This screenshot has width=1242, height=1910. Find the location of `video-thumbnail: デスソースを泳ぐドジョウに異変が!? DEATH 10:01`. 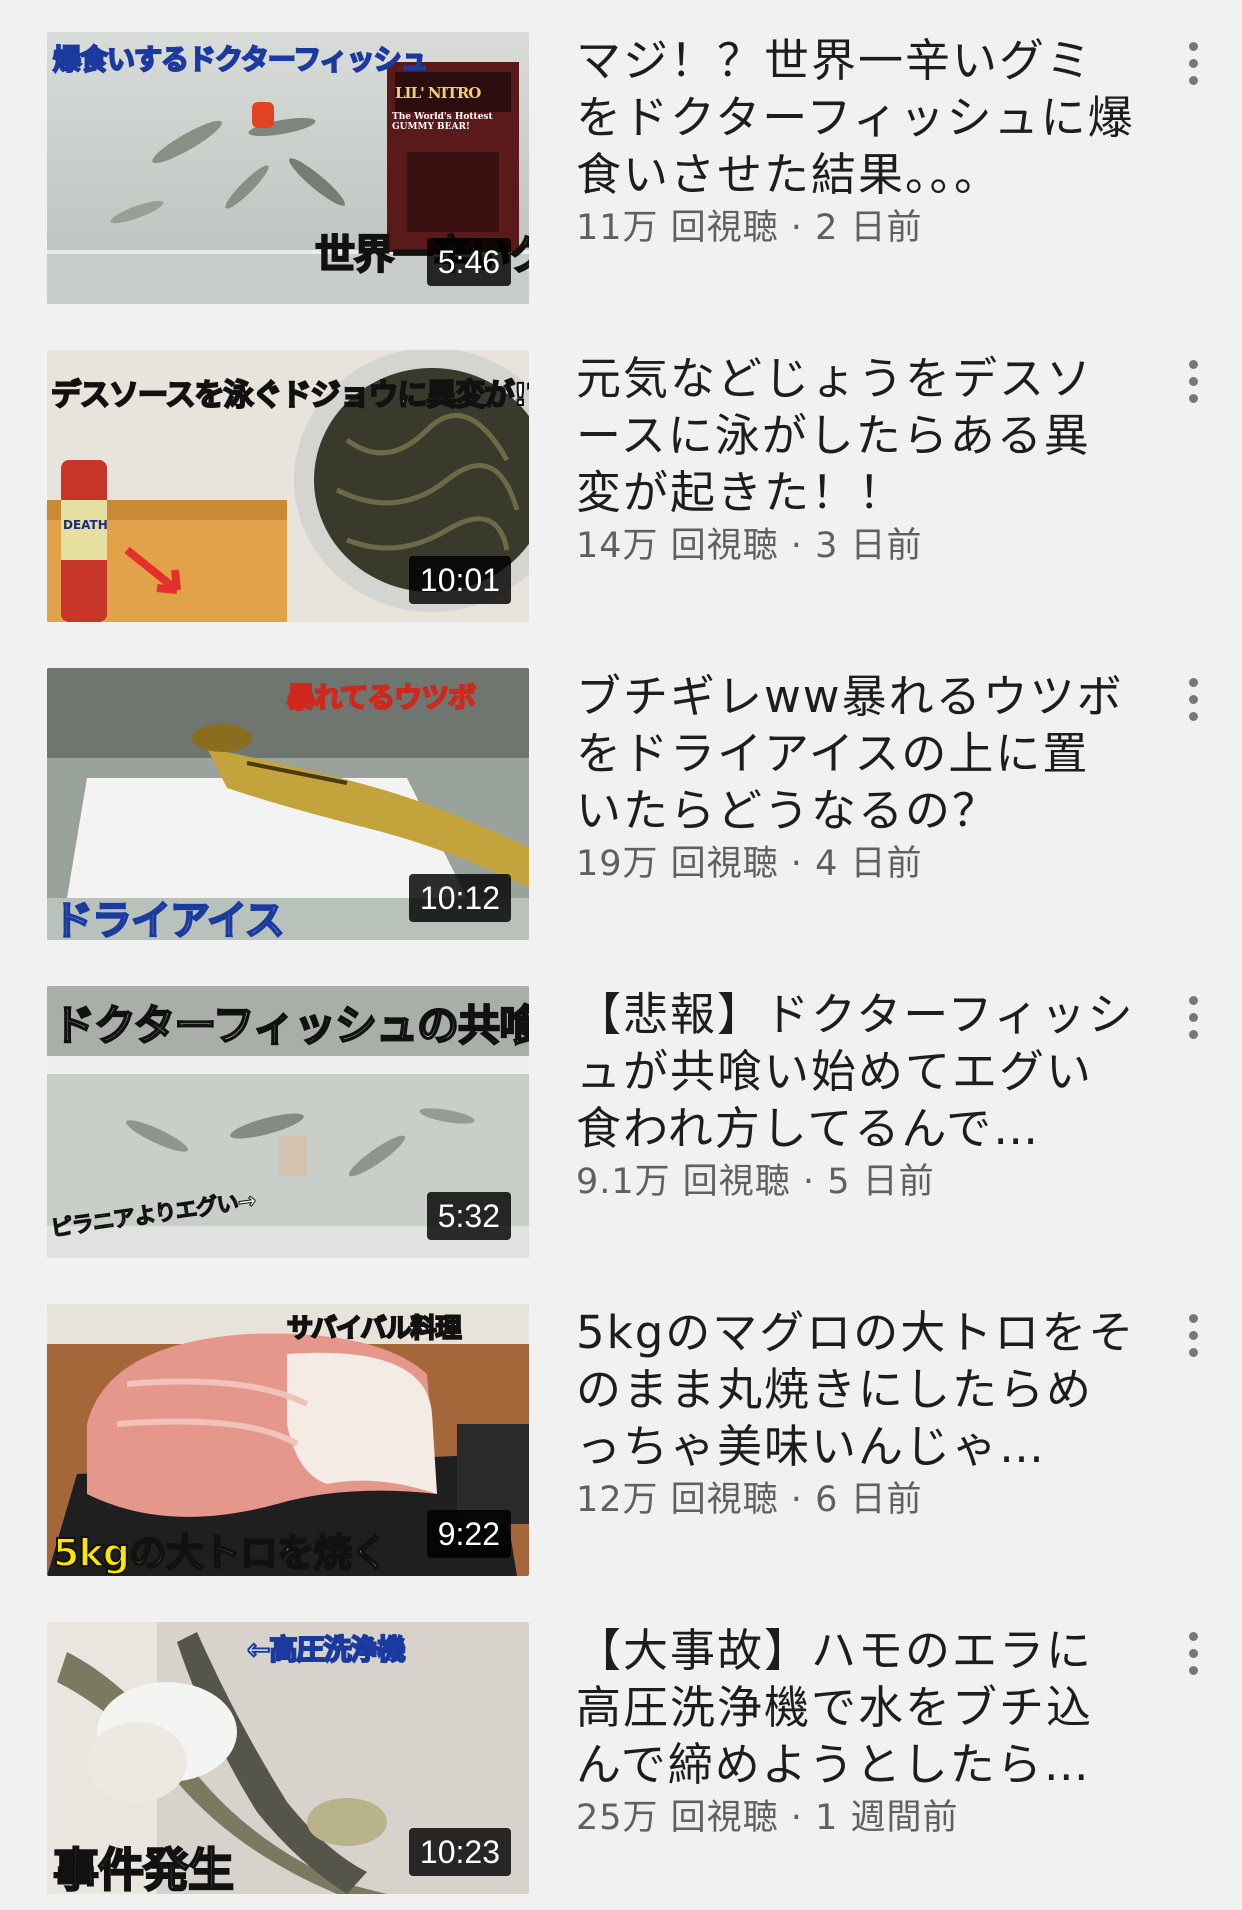

video-thumbnail: デスソースを泳ぐドジョウに異変が!? DEATH 10:01 is located at coordinates (288, 486).